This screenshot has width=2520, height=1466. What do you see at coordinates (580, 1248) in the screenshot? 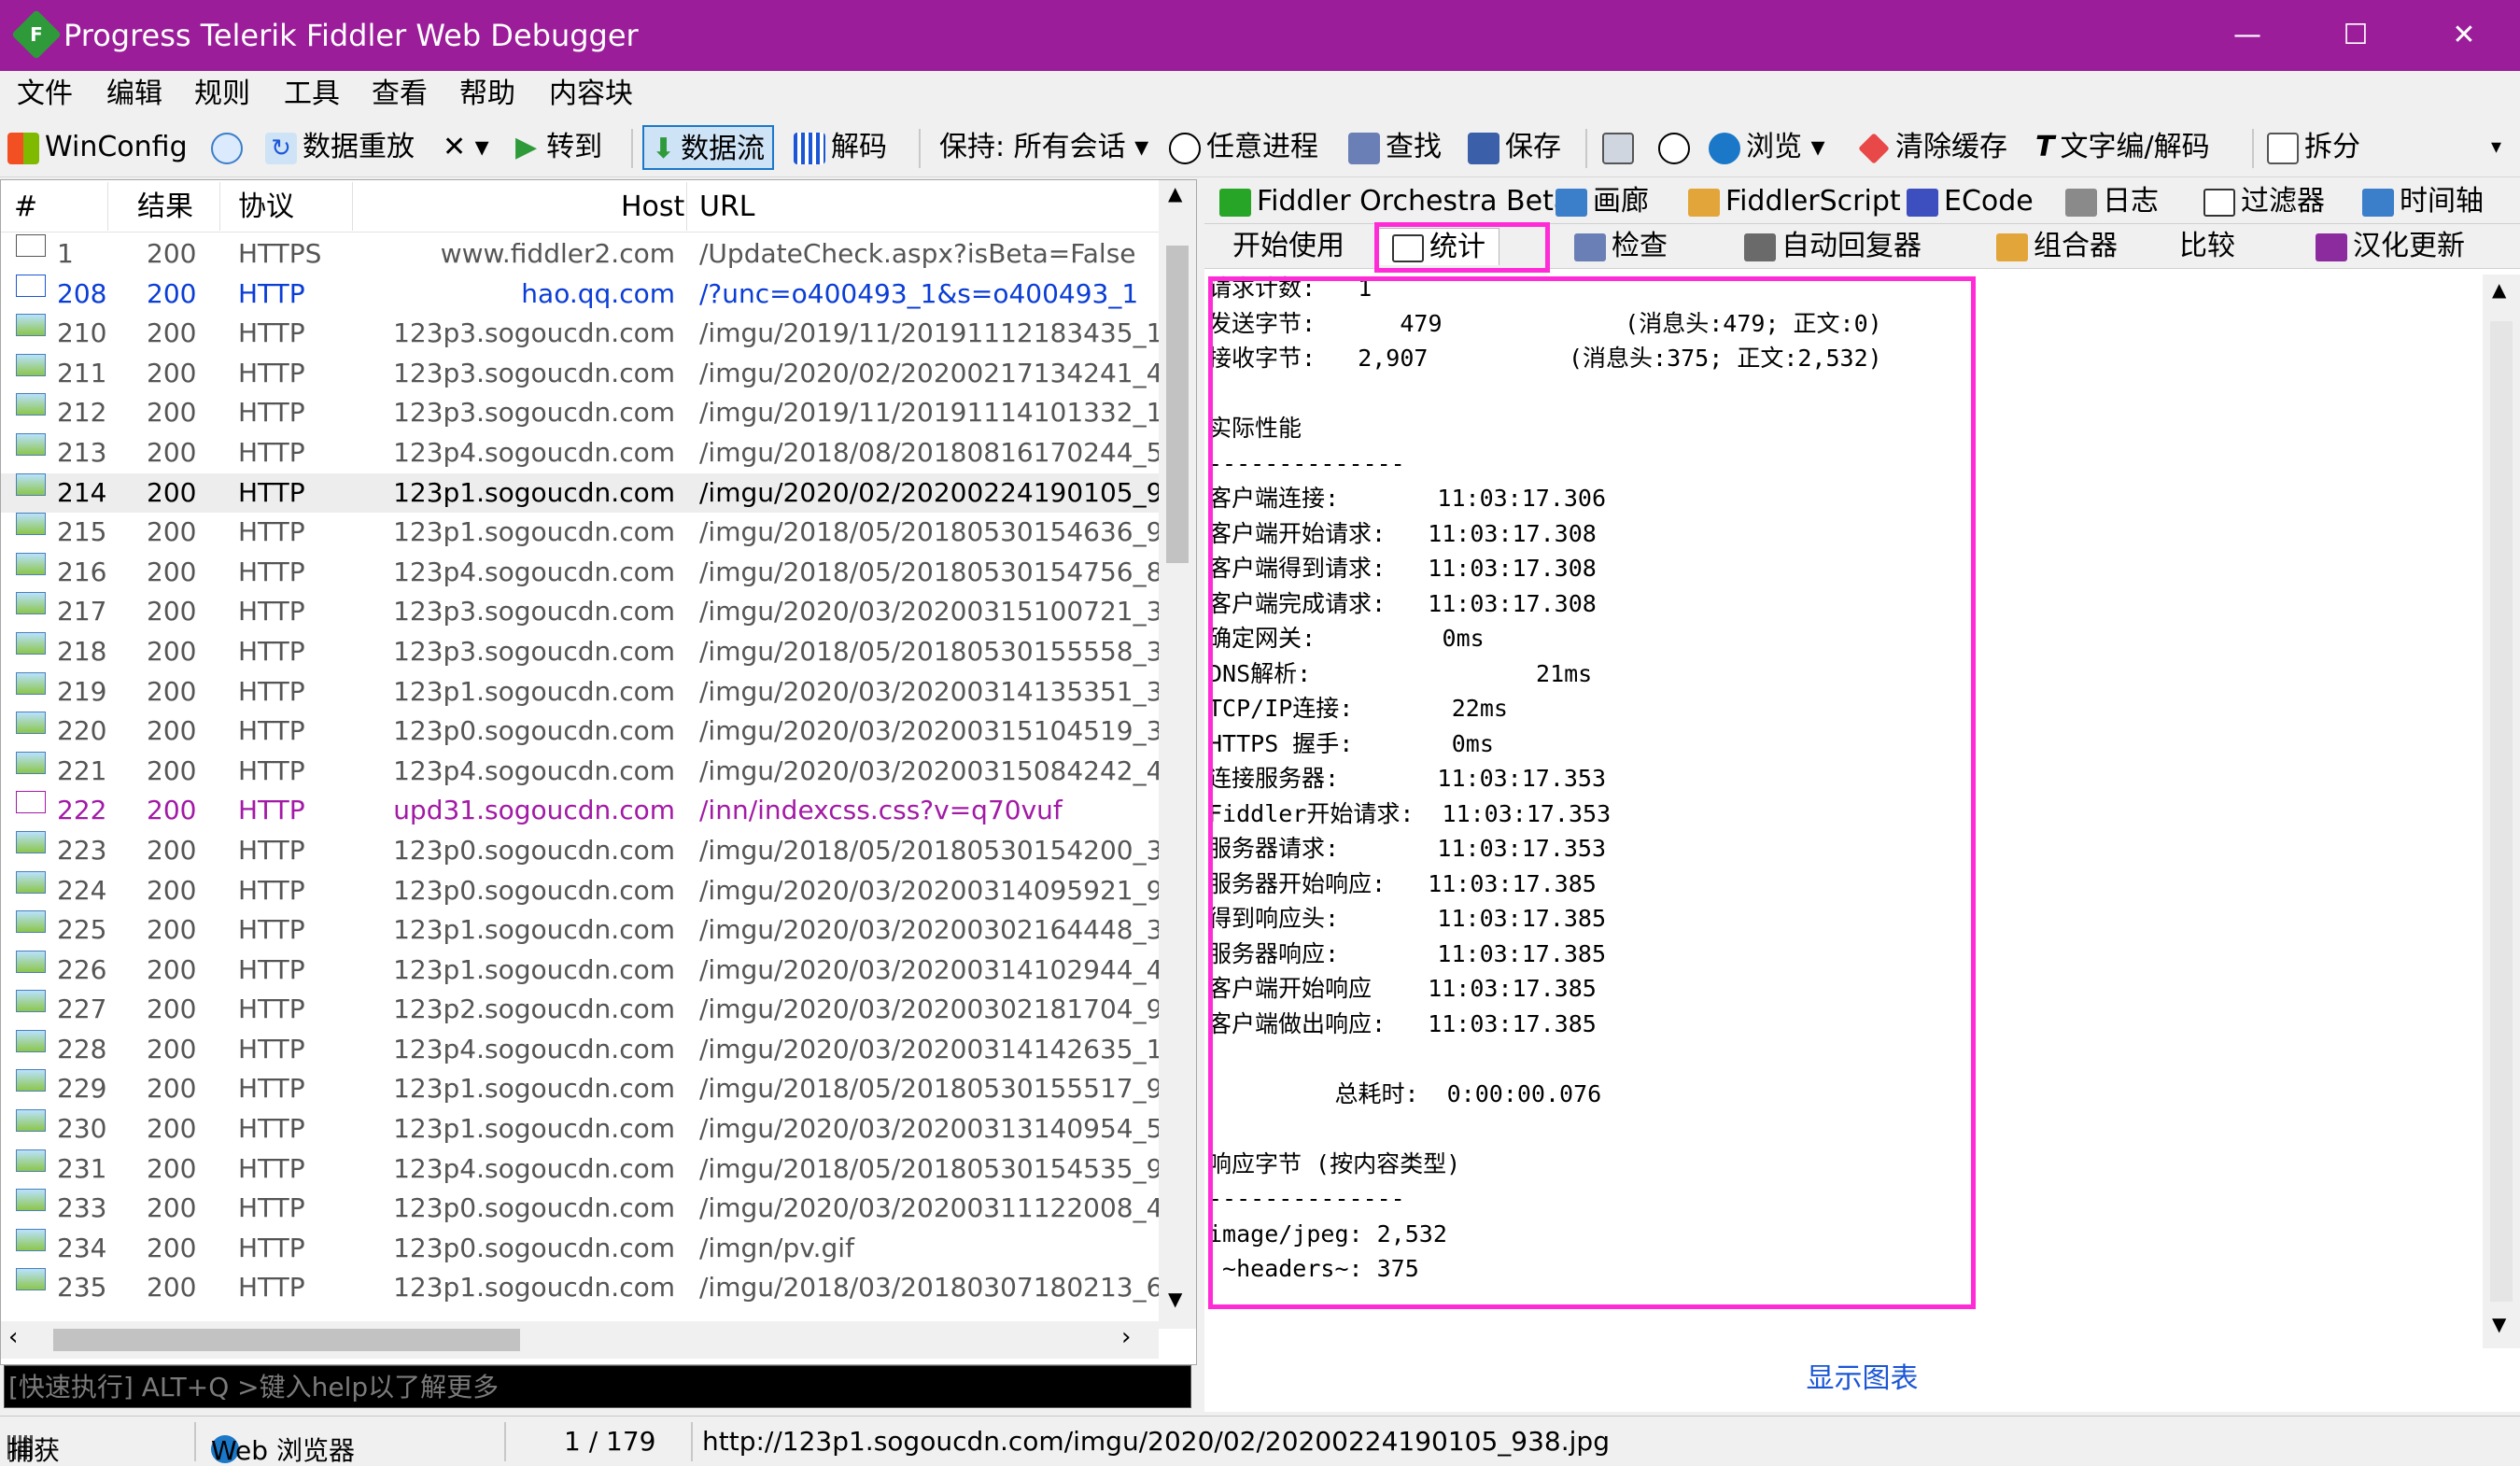
I see `table-row: 234 200 HTTP/imgn/pv.gif 123p0.sogoucdn.com` at bounding box center [580, 1248].